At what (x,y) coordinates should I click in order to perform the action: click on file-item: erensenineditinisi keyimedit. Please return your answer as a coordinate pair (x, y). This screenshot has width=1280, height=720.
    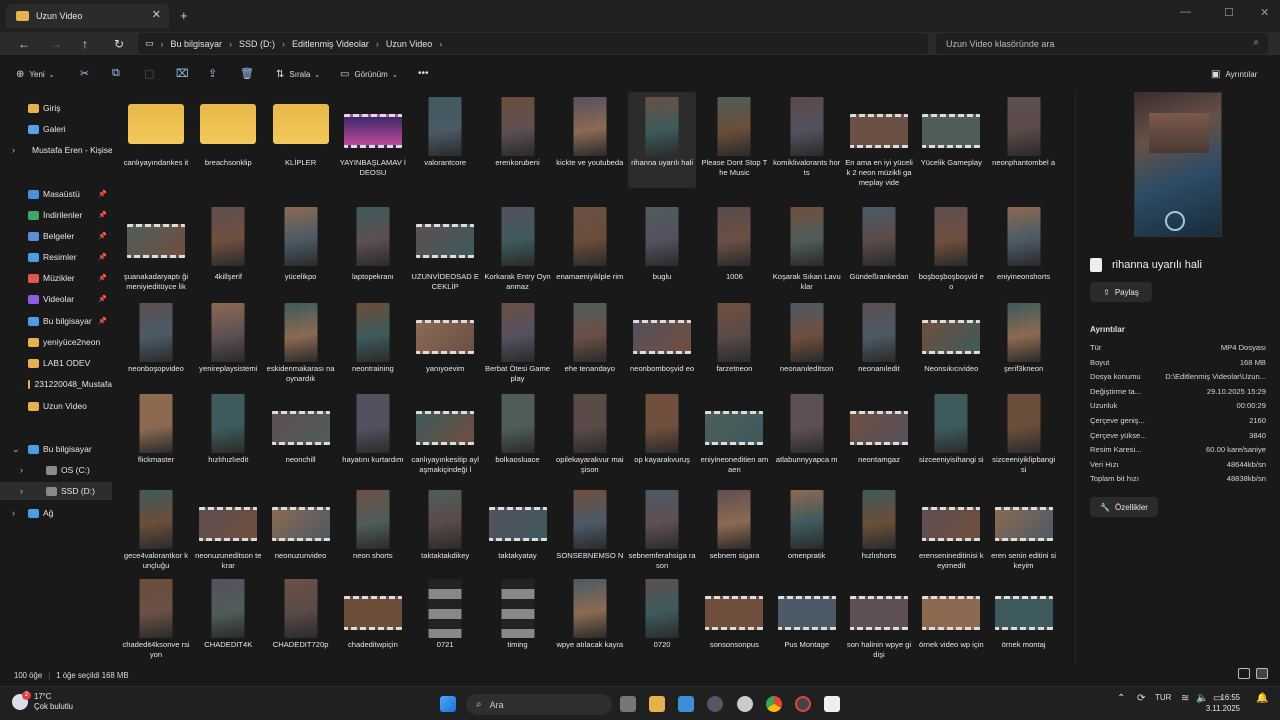
    Looking at the image, I should click on (951, 533).